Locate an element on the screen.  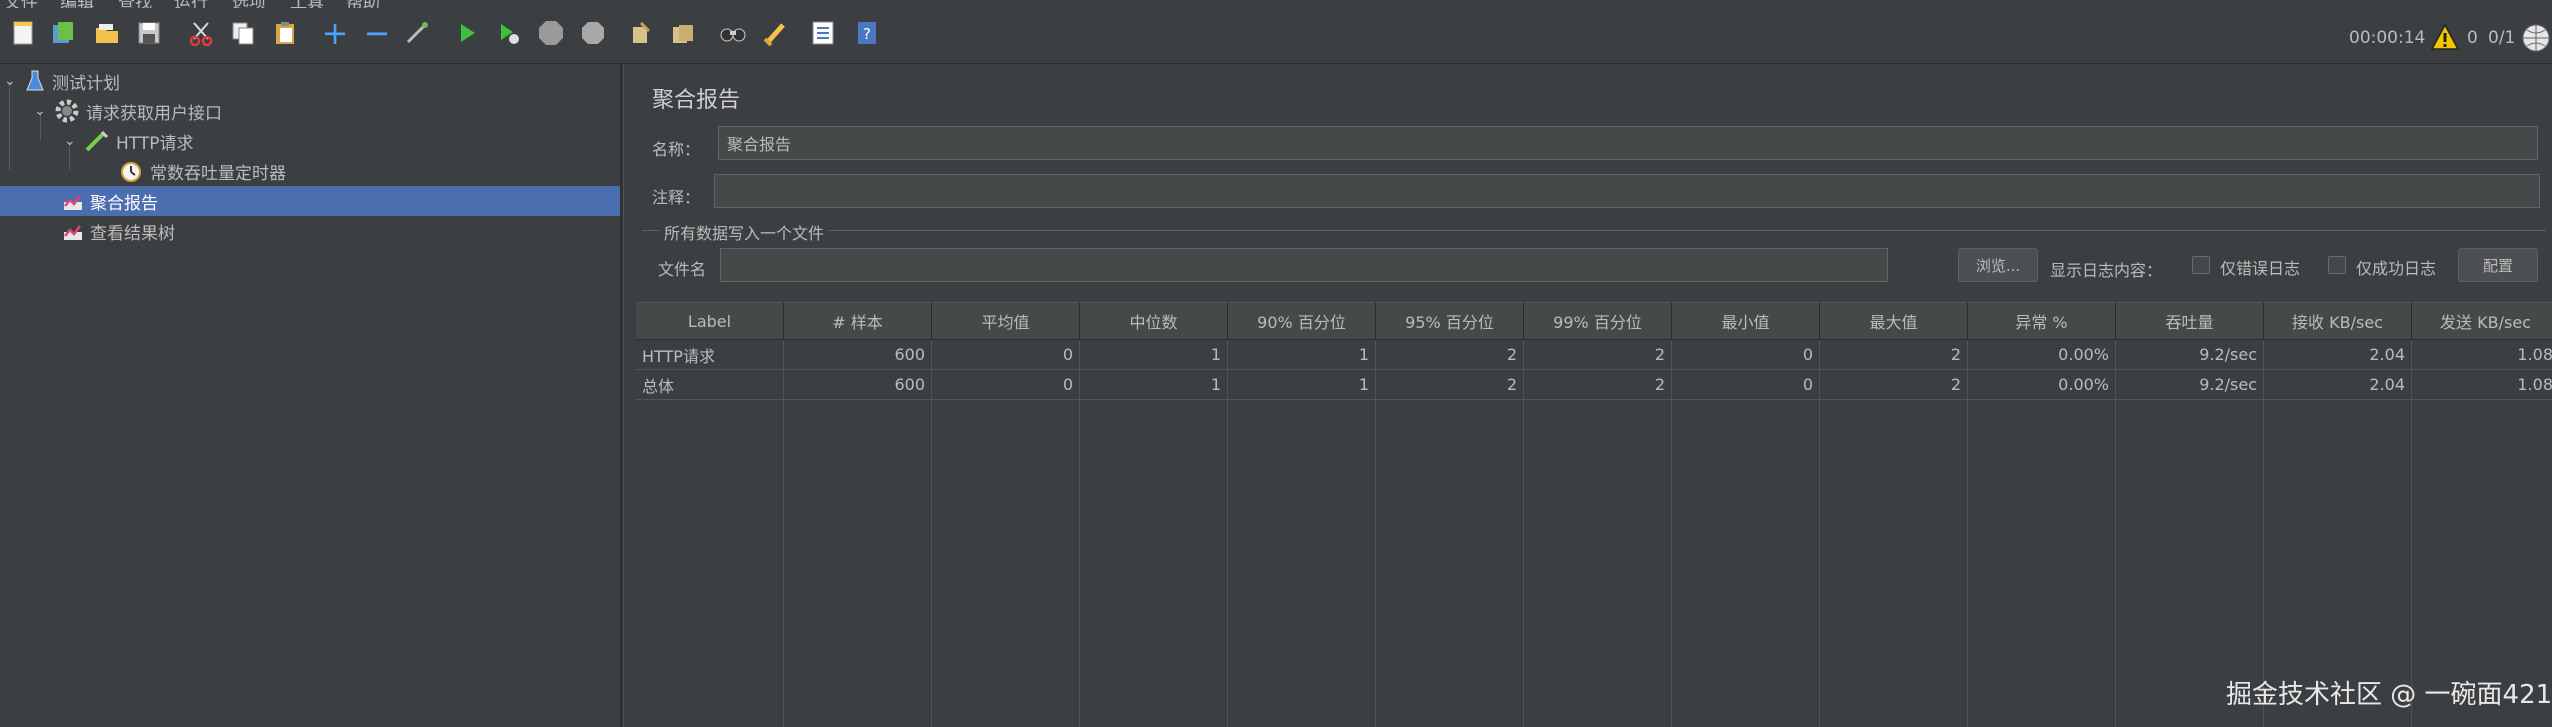
active-threads: 0/1 is located at coordinates (2502, 38).